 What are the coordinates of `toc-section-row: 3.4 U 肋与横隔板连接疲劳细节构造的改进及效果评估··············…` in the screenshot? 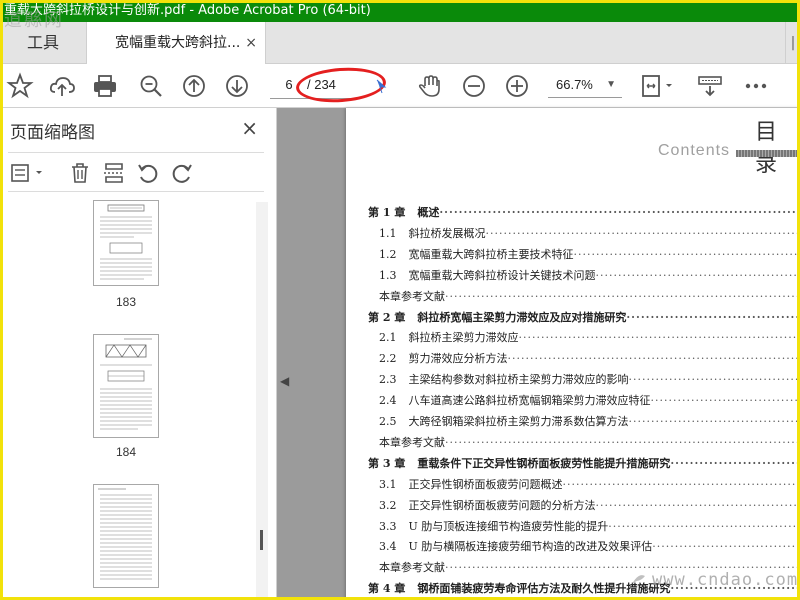 It's located at (584, 547).